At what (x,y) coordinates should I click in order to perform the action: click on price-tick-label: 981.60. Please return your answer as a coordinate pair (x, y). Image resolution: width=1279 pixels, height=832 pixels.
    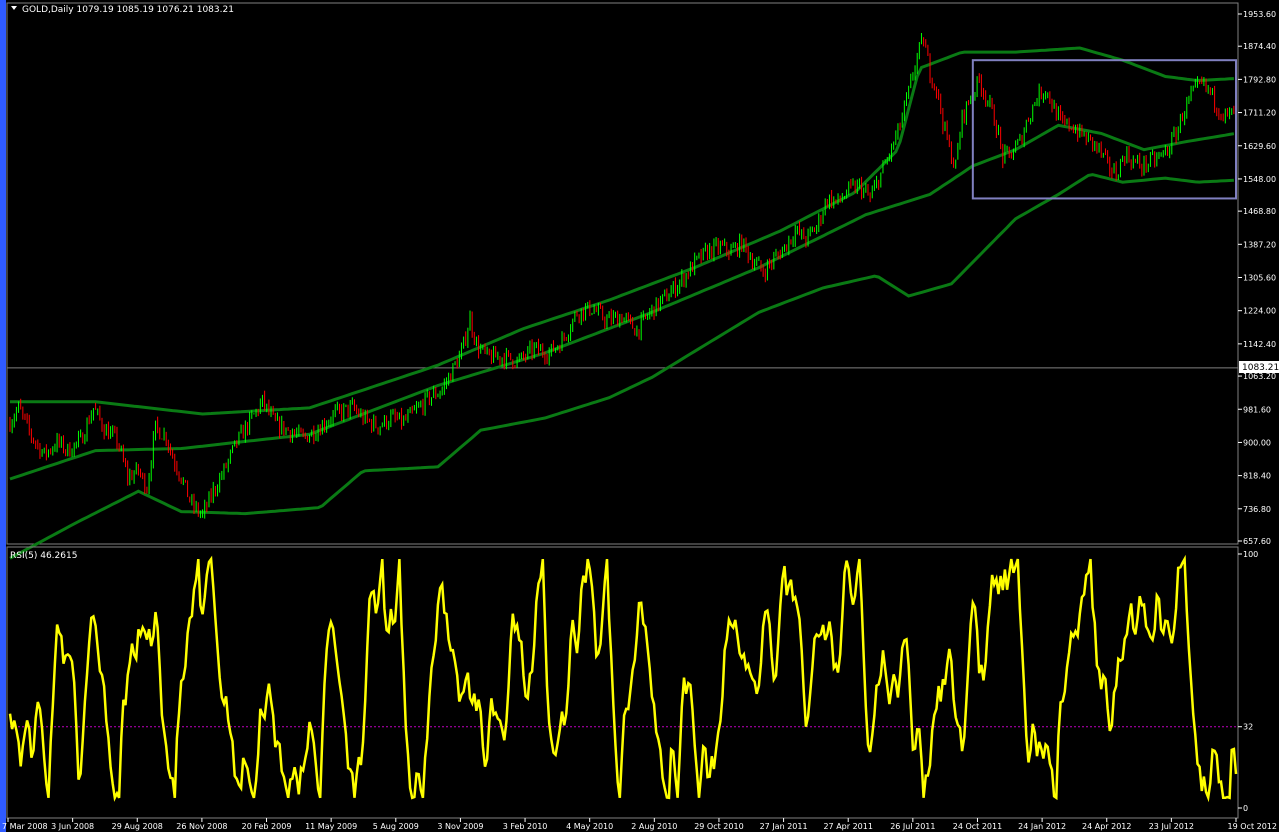
    Looking at the image, I should click on (1257, 409).